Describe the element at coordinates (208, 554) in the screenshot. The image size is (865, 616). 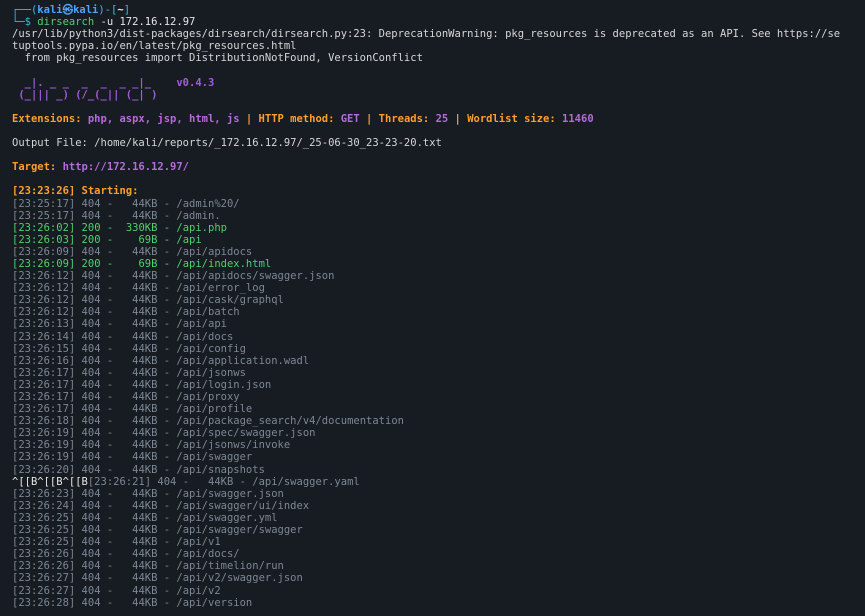
I see `result-path: /api/docs/` at that location.